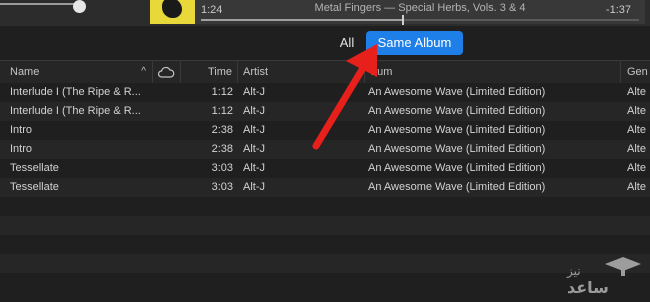 The width and height of the screenshot is (650, 302). What do you see at coordinates (25, 72) in the screenshot?
I see `column-name-label: Name` at bounding box center [25, 72].